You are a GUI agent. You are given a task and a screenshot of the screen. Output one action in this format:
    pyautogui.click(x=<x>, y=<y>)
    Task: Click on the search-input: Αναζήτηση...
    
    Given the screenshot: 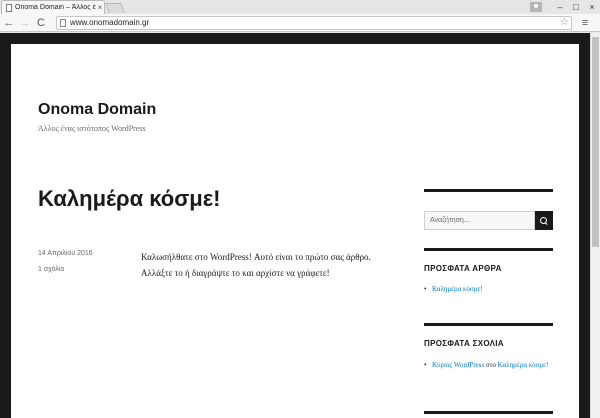 What is the action you would take?
    pyautogui.click(x=479, y=220)
    